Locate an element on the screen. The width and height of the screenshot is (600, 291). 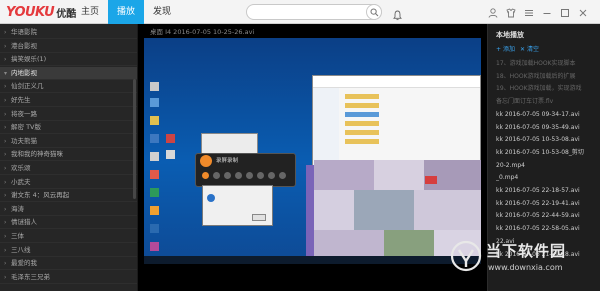
menu-icon is located at coordinates (529, 12).